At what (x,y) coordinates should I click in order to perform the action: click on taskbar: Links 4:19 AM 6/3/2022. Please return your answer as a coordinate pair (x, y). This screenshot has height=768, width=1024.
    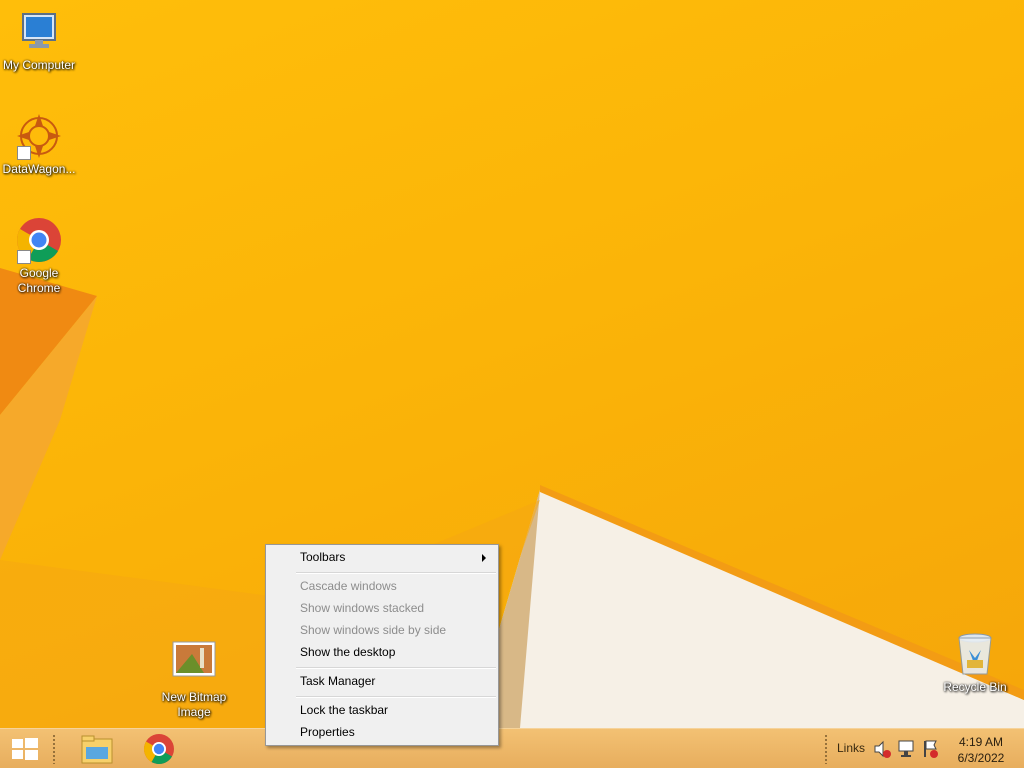
    Looking at the image, I should click on (512, 748).